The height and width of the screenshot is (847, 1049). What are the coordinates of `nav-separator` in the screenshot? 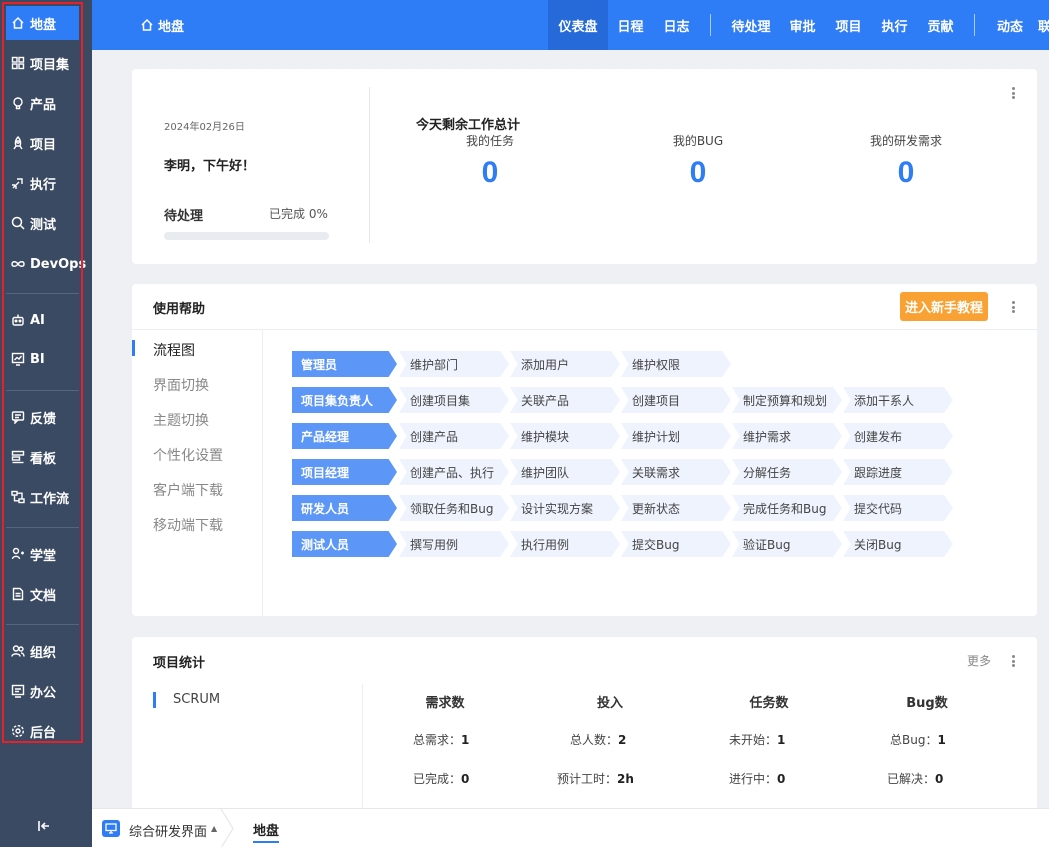 It's located at (974, 25).